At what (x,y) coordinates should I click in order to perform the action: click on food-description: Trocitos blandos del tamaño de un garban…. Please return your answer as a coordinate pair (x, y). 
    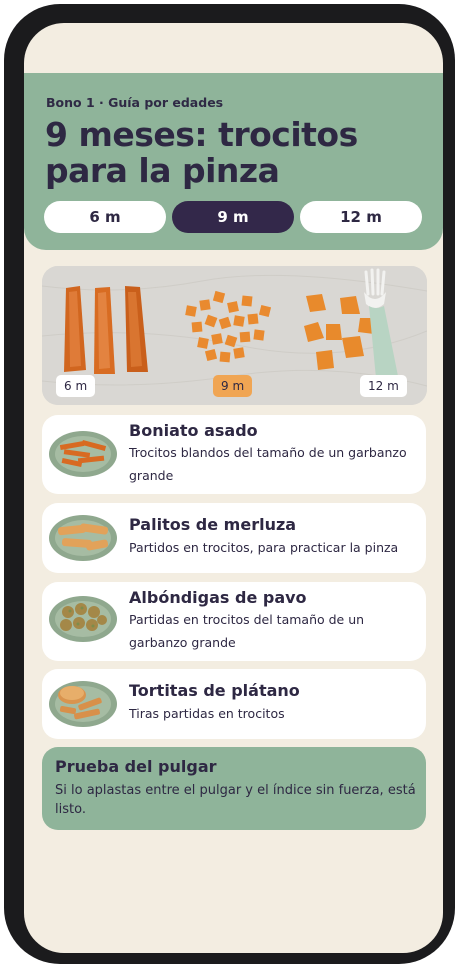
    Looking at the image, I should click on (268, 464).